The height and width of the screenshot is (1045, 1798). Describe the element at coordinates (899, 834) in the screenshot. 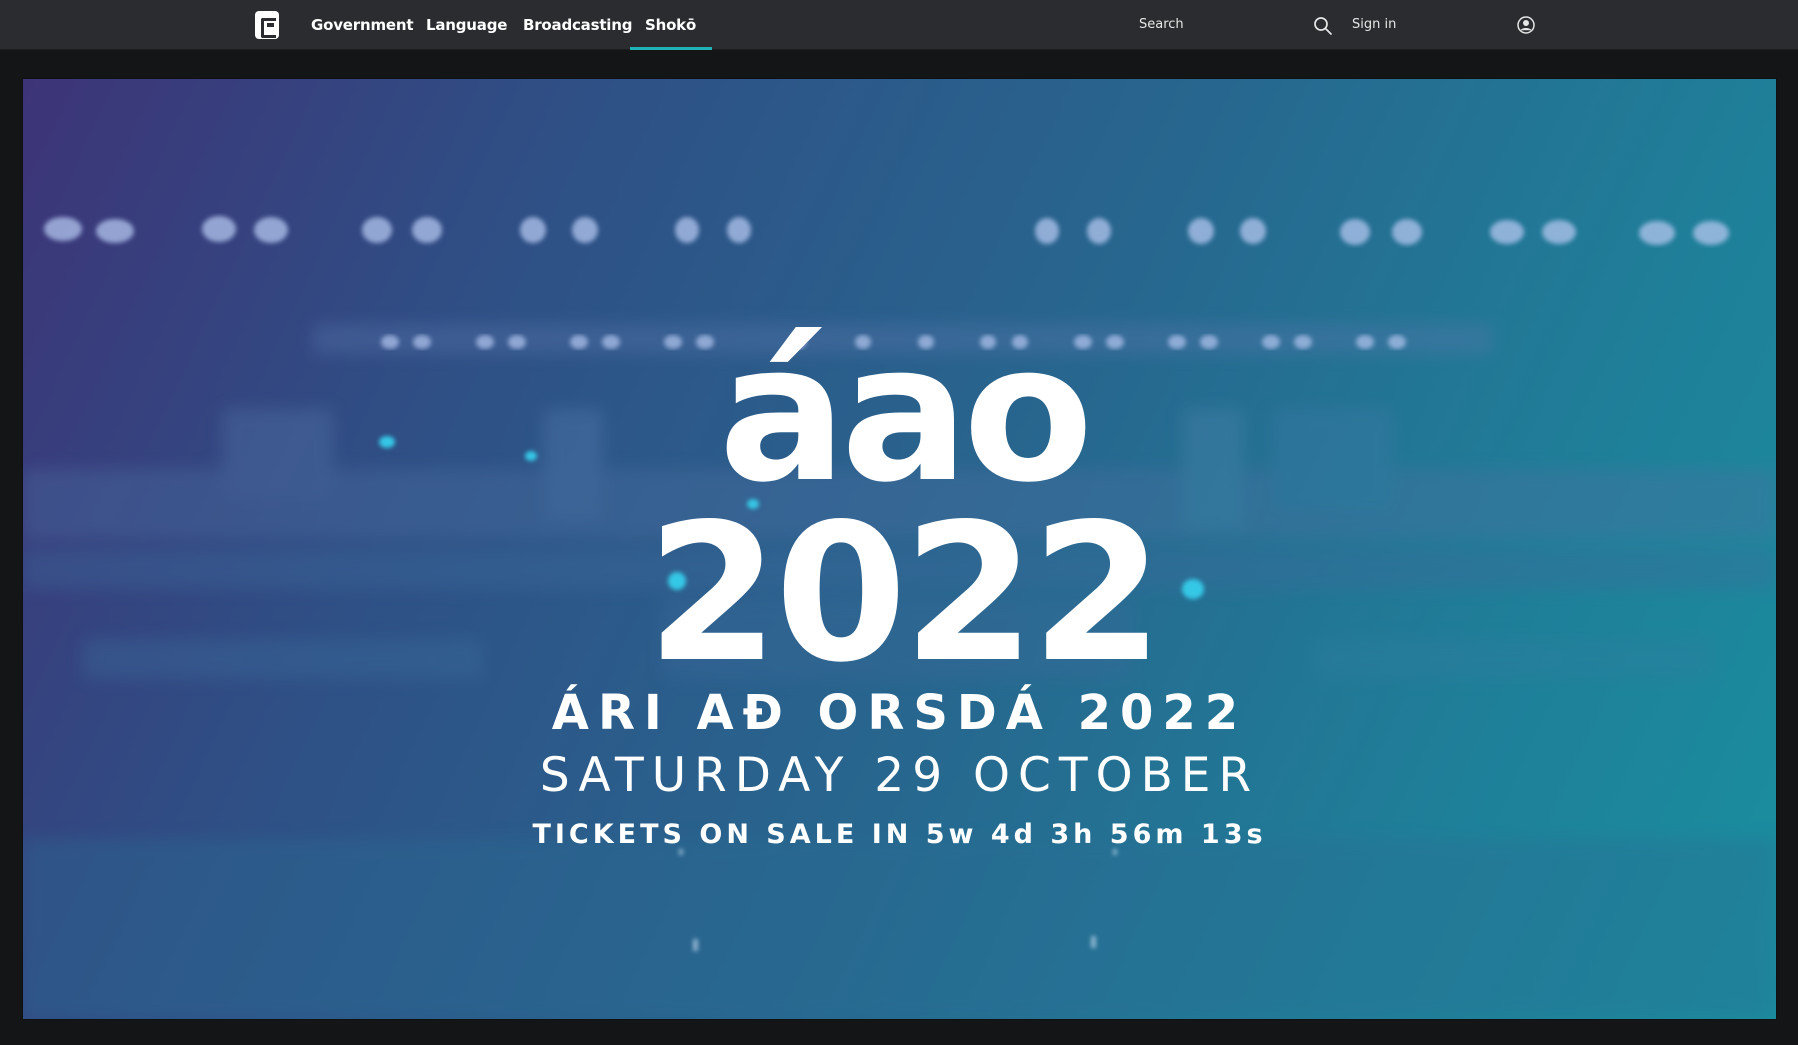

I see `ticket-countdown: TICKETS ON SALE IN 5w 4d 3h 56m 13s` at that location.